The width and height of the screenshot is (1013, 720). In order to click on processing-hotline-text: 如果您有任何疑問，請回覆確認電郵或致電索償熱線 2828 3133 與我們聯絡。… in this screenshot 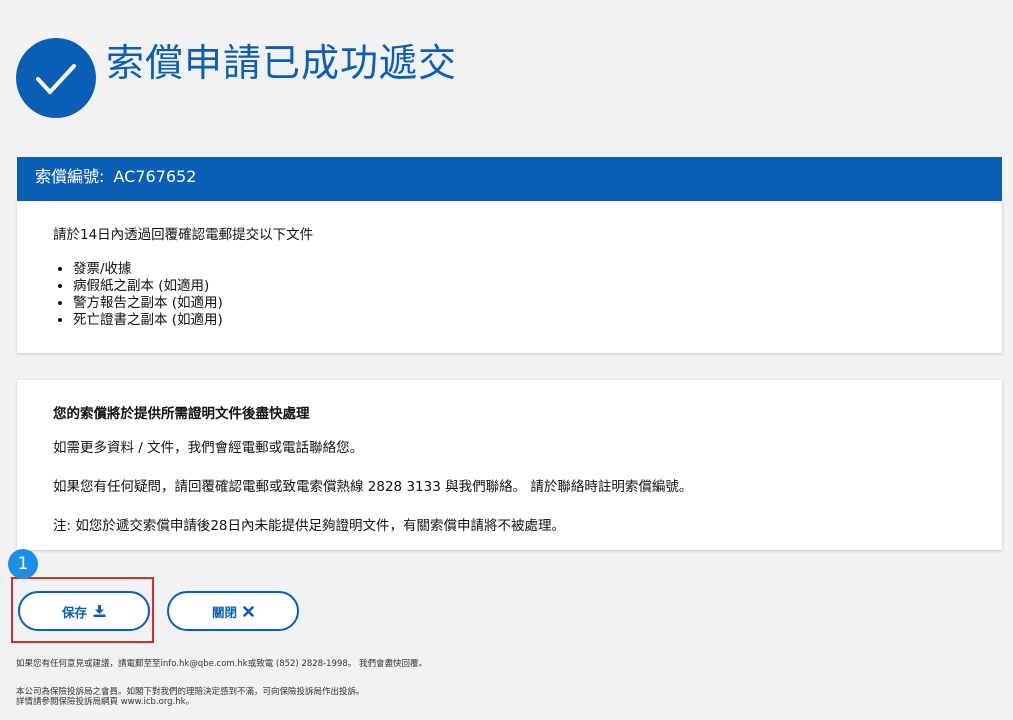, I will do `click(373, 487)`.